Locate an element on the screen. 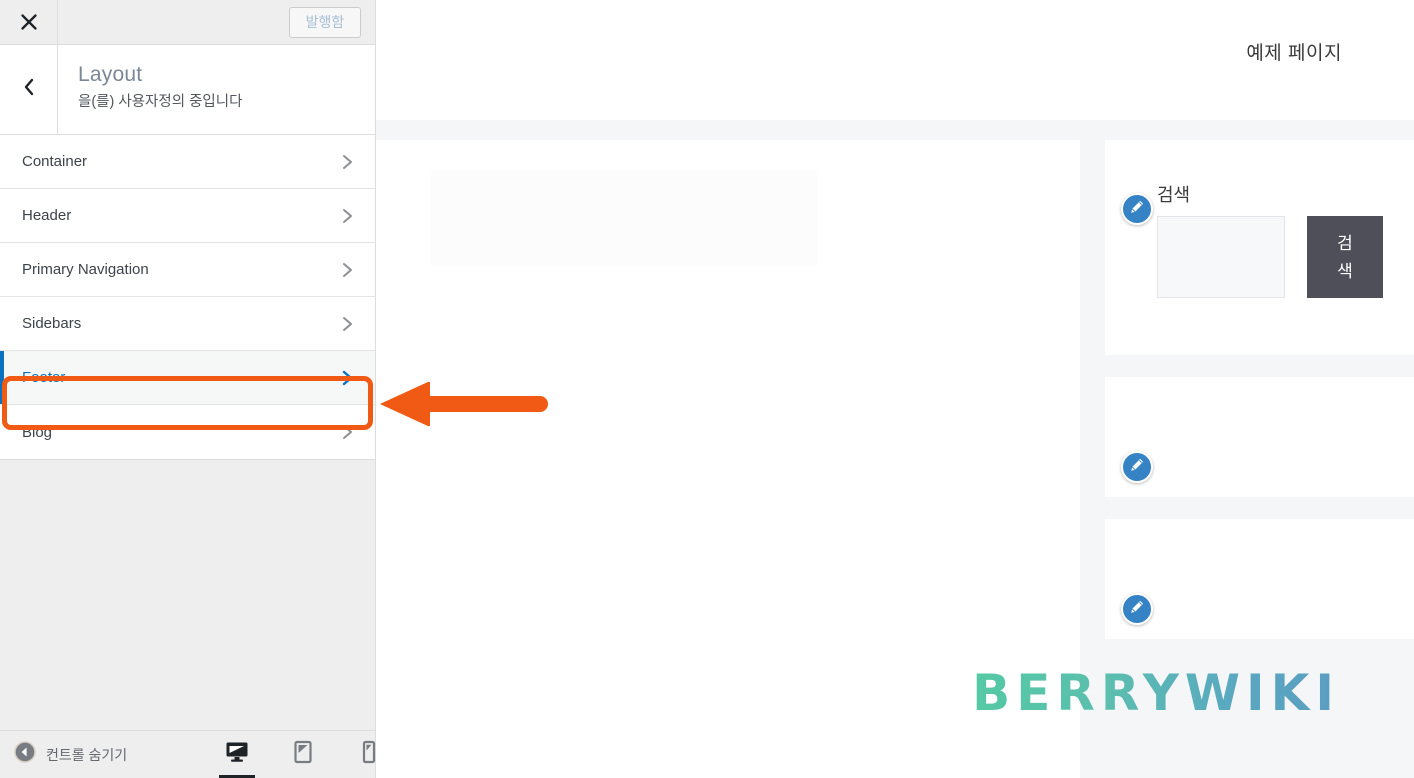 The width and height of the screenshot is (1414, 778). sidebar-item-header: Header is located at coordinates (187, 216).